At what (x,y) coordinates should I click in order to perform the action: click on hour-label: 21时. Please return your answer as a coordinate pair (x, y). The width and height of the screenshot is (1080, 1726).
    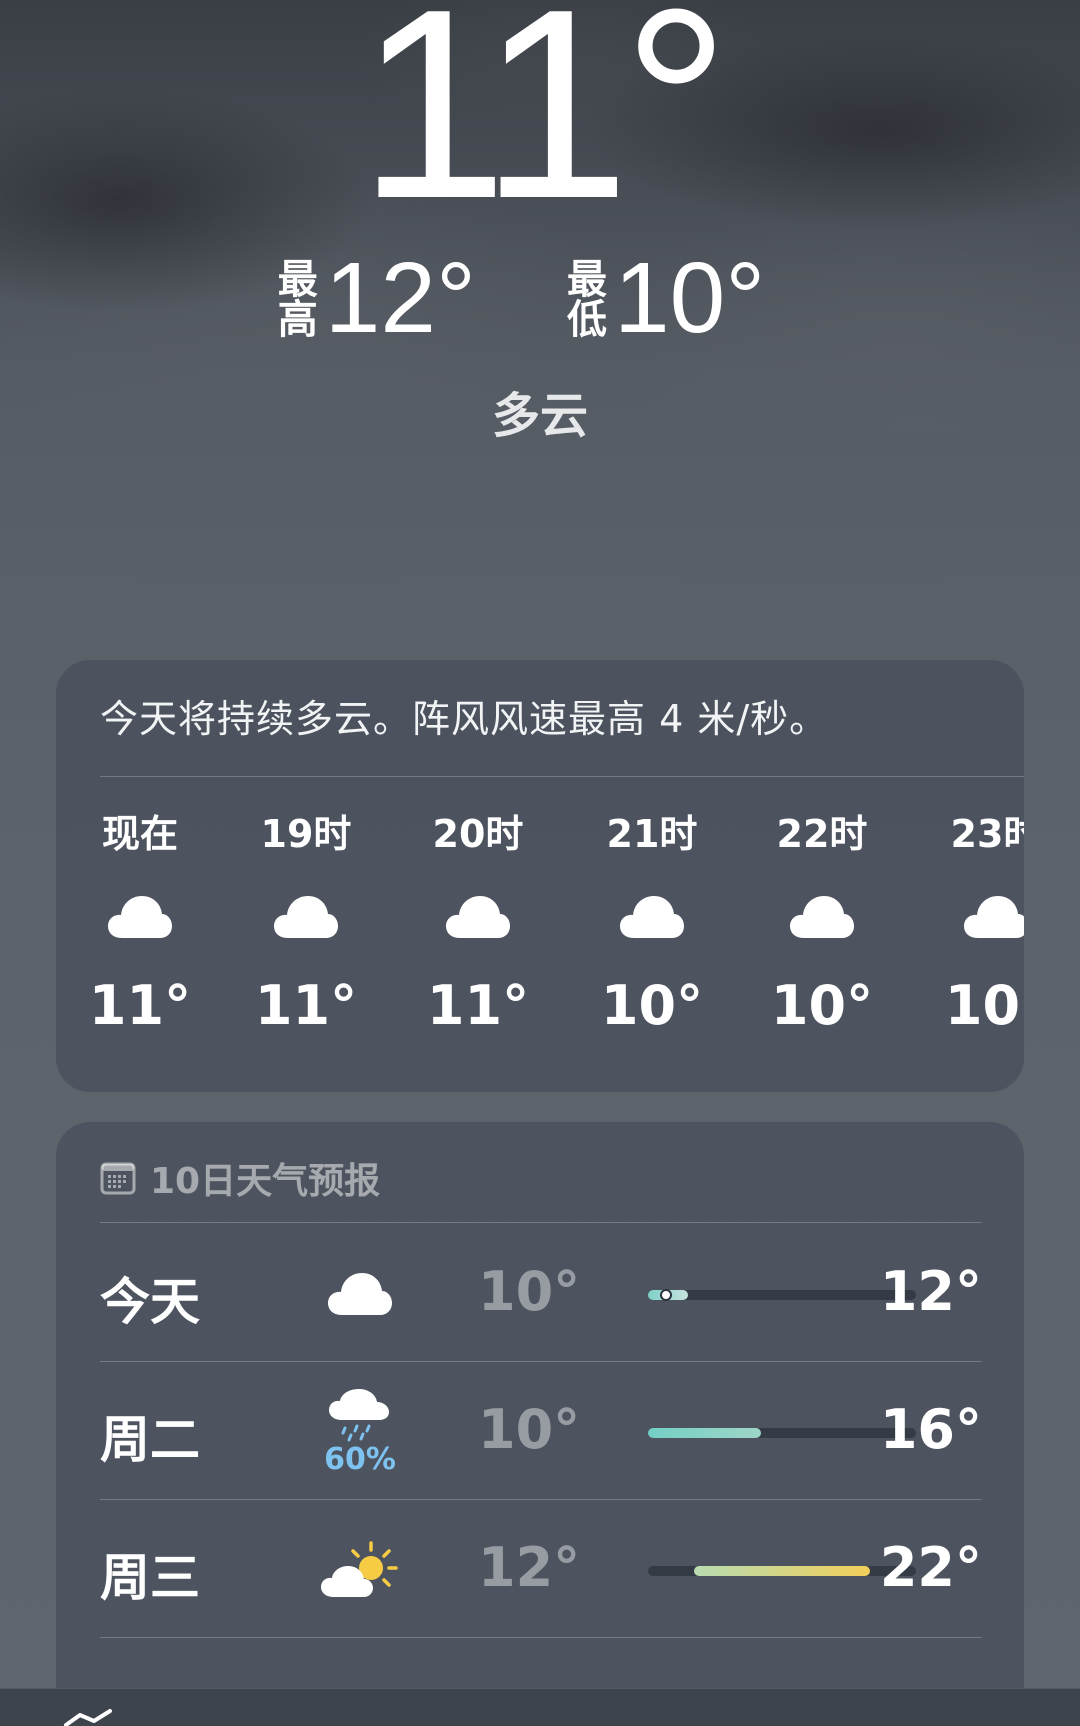
    Looking at the image, I should click on (652, 834).